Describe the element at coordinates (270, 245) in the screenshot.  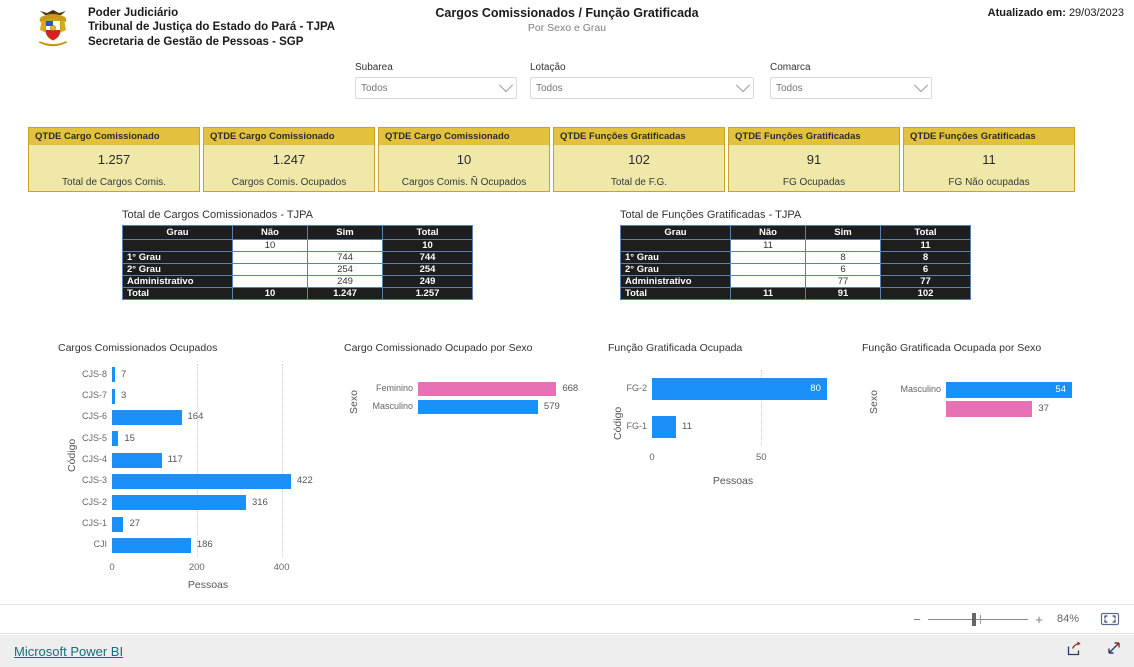
I see `cell-nao: 10` at that location.